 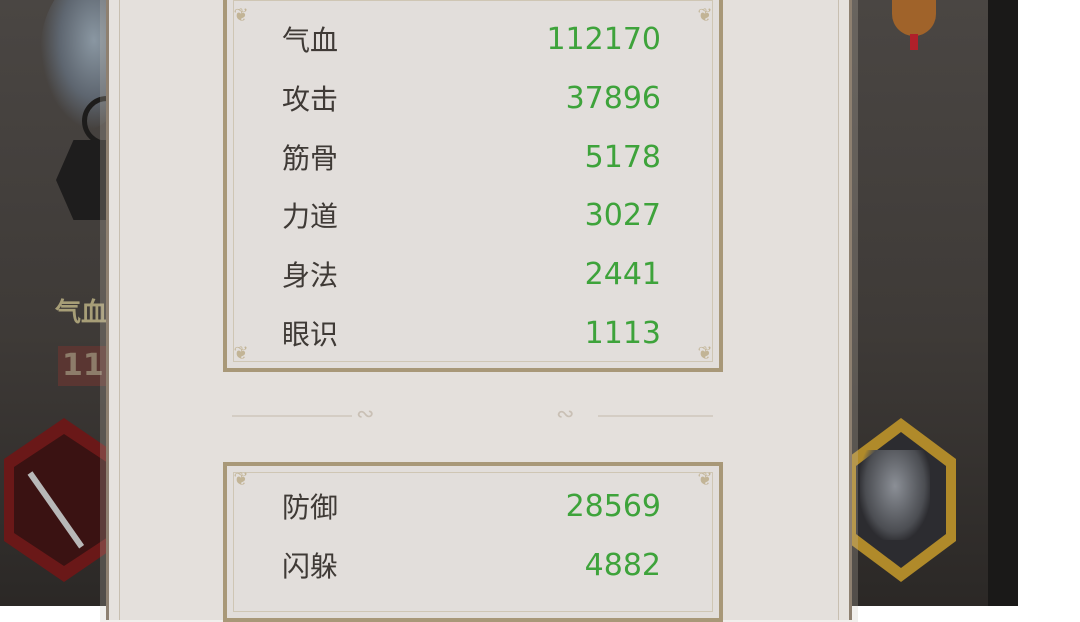 I want to click on stat-row: 眼识 1113, so click(x=471, y=333).